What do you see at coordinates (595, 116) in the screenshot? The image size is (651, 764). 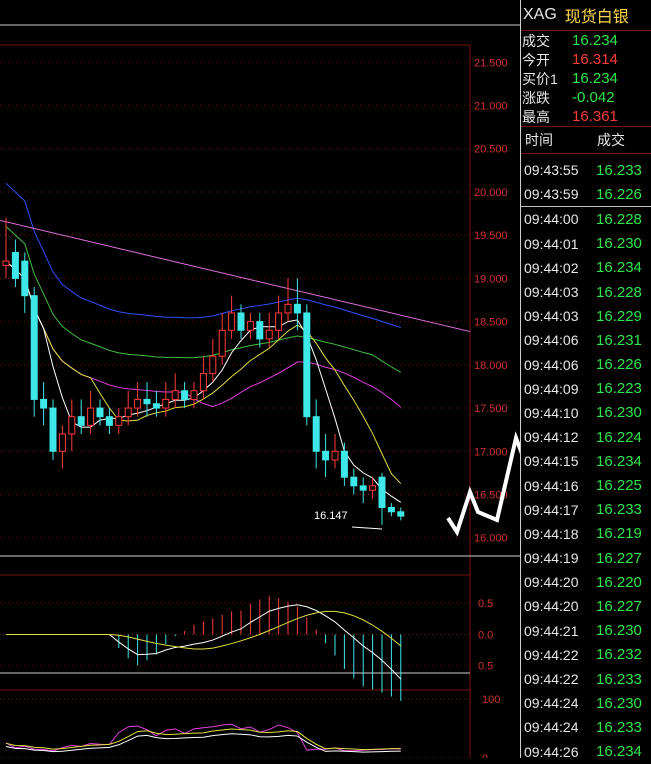 I see `quote-value: 16.361` at bounding box center [595, 116].